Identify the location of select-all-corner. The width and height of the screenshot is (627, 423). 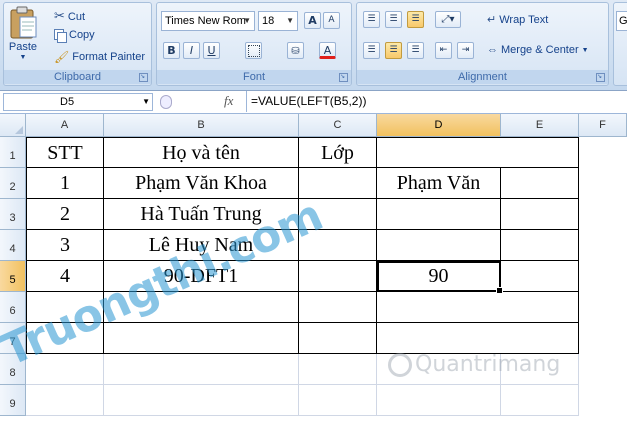
(13, 125).